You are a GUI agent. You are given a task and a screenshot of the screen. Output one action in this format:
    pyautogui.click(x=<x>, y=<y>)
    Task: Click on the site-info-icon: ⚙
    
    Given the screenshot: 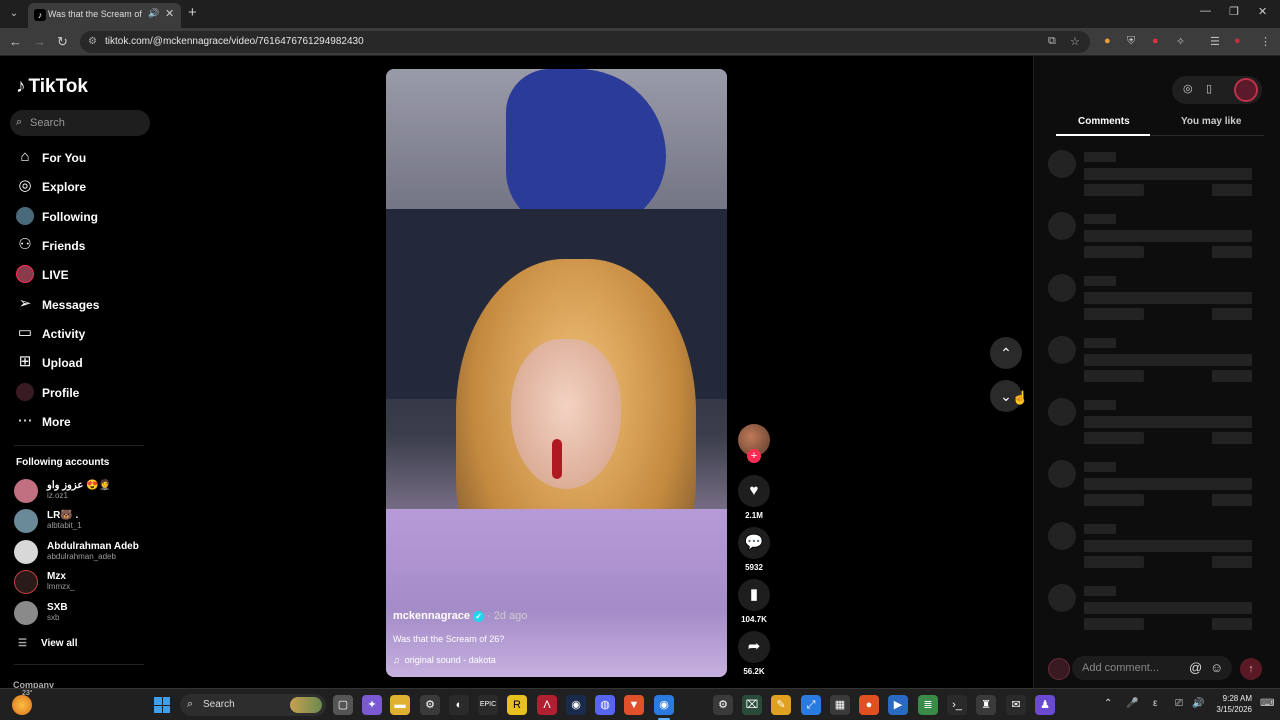 What is the action you would take?
    pyautogui.click(x=92, y=41)
    